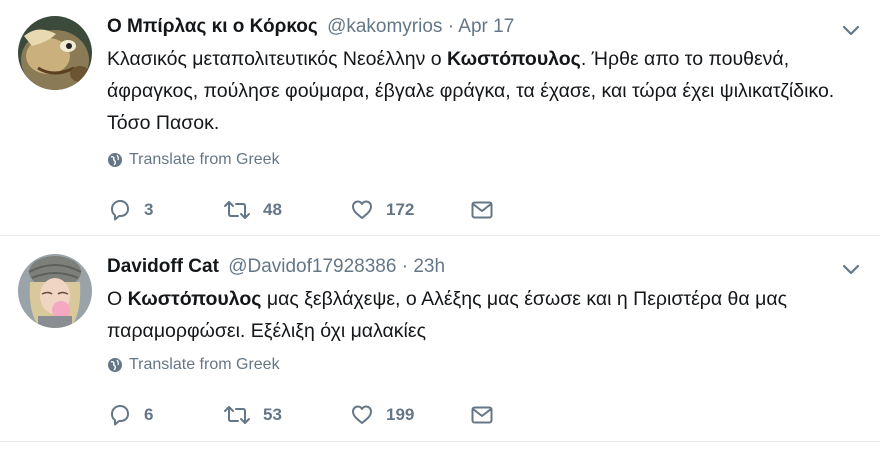  Describe the element at coordinates (400, 209) in the screenshot. I see `like-count: 172` at that location.